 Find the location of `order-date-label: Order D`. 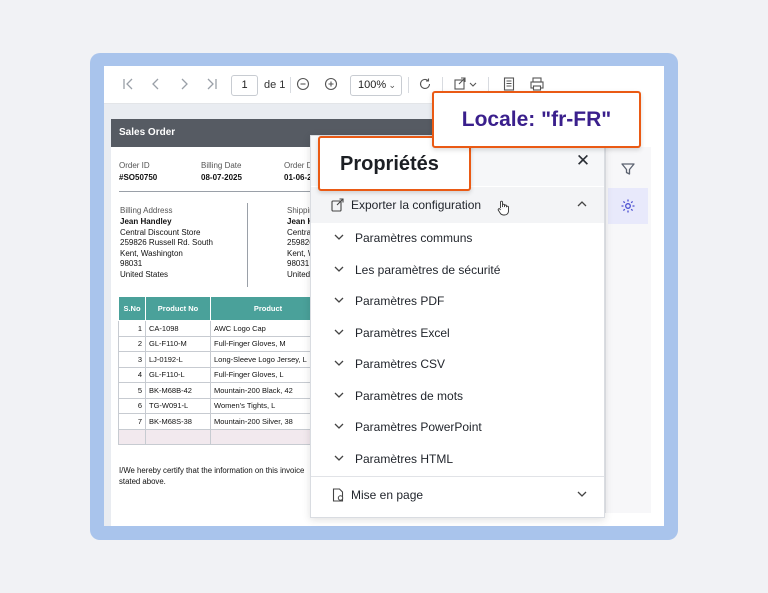

order-date-label: Order D is located at coordinates (298, 165).